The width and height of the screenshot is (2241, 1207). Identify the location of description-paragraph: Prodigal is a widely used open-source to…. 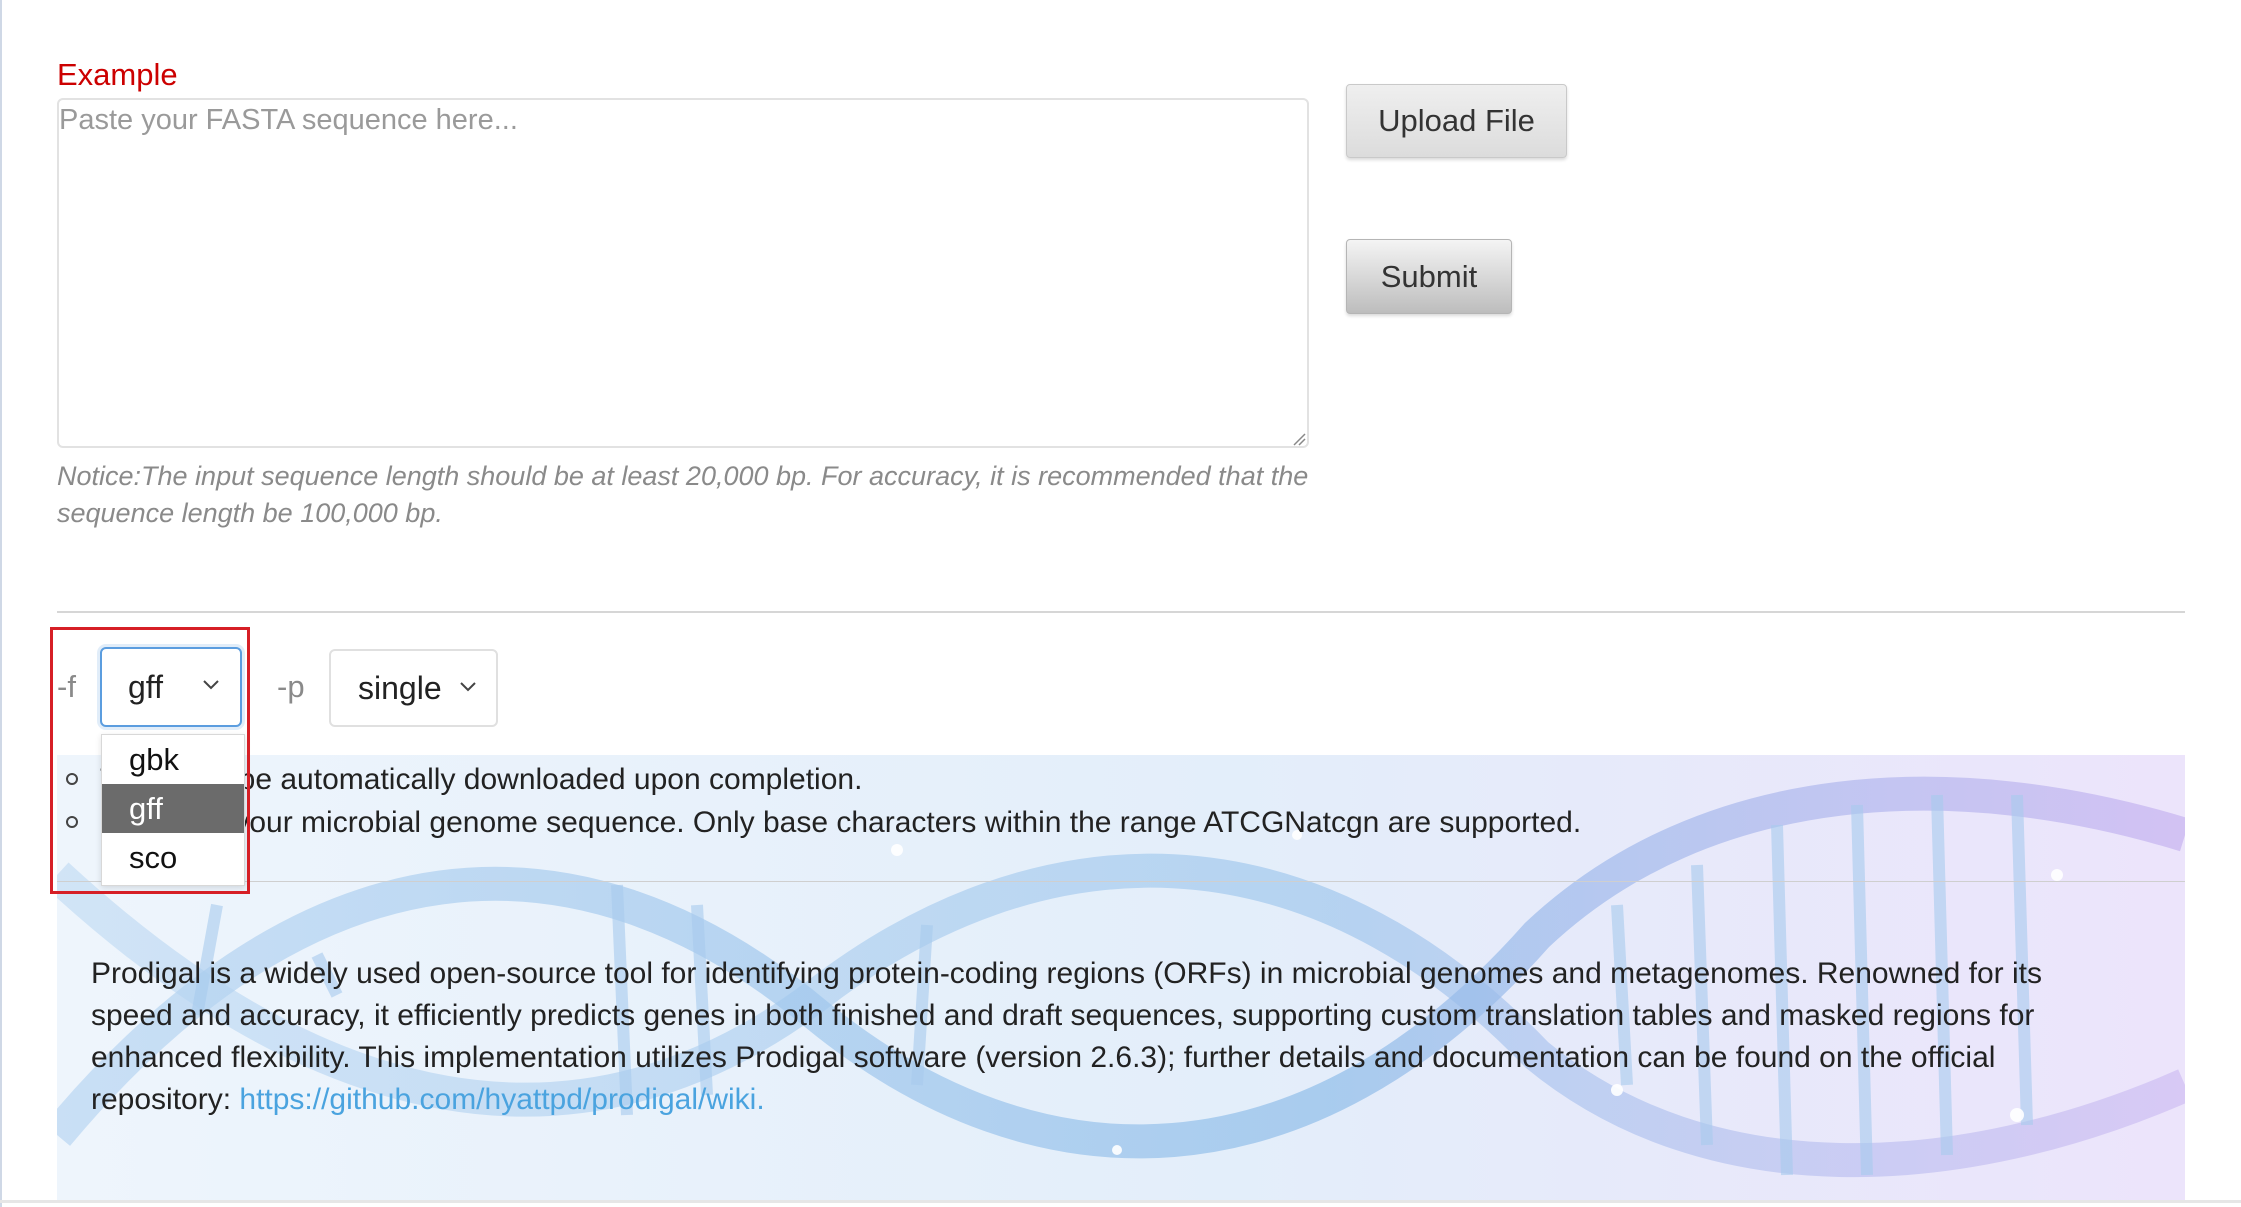
(1066, 1036).